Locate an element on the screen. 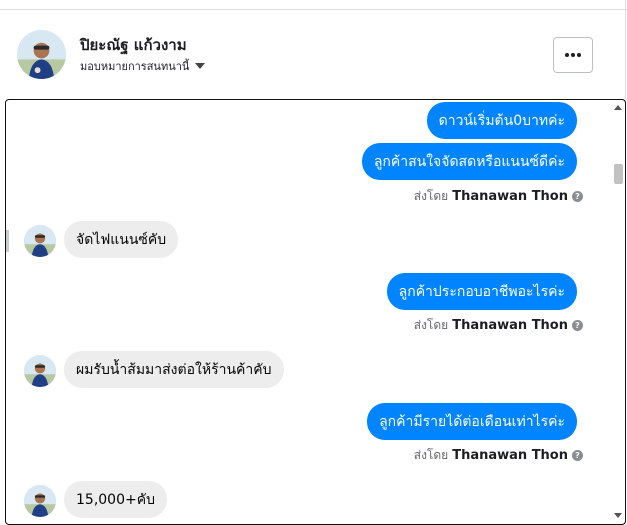 The height and width of the screenshot is (525, 627). message-text: ลูกค้ามีรายได้ต่อเดือนเท่าไรค่ะ is located at coordinates (472, 421).